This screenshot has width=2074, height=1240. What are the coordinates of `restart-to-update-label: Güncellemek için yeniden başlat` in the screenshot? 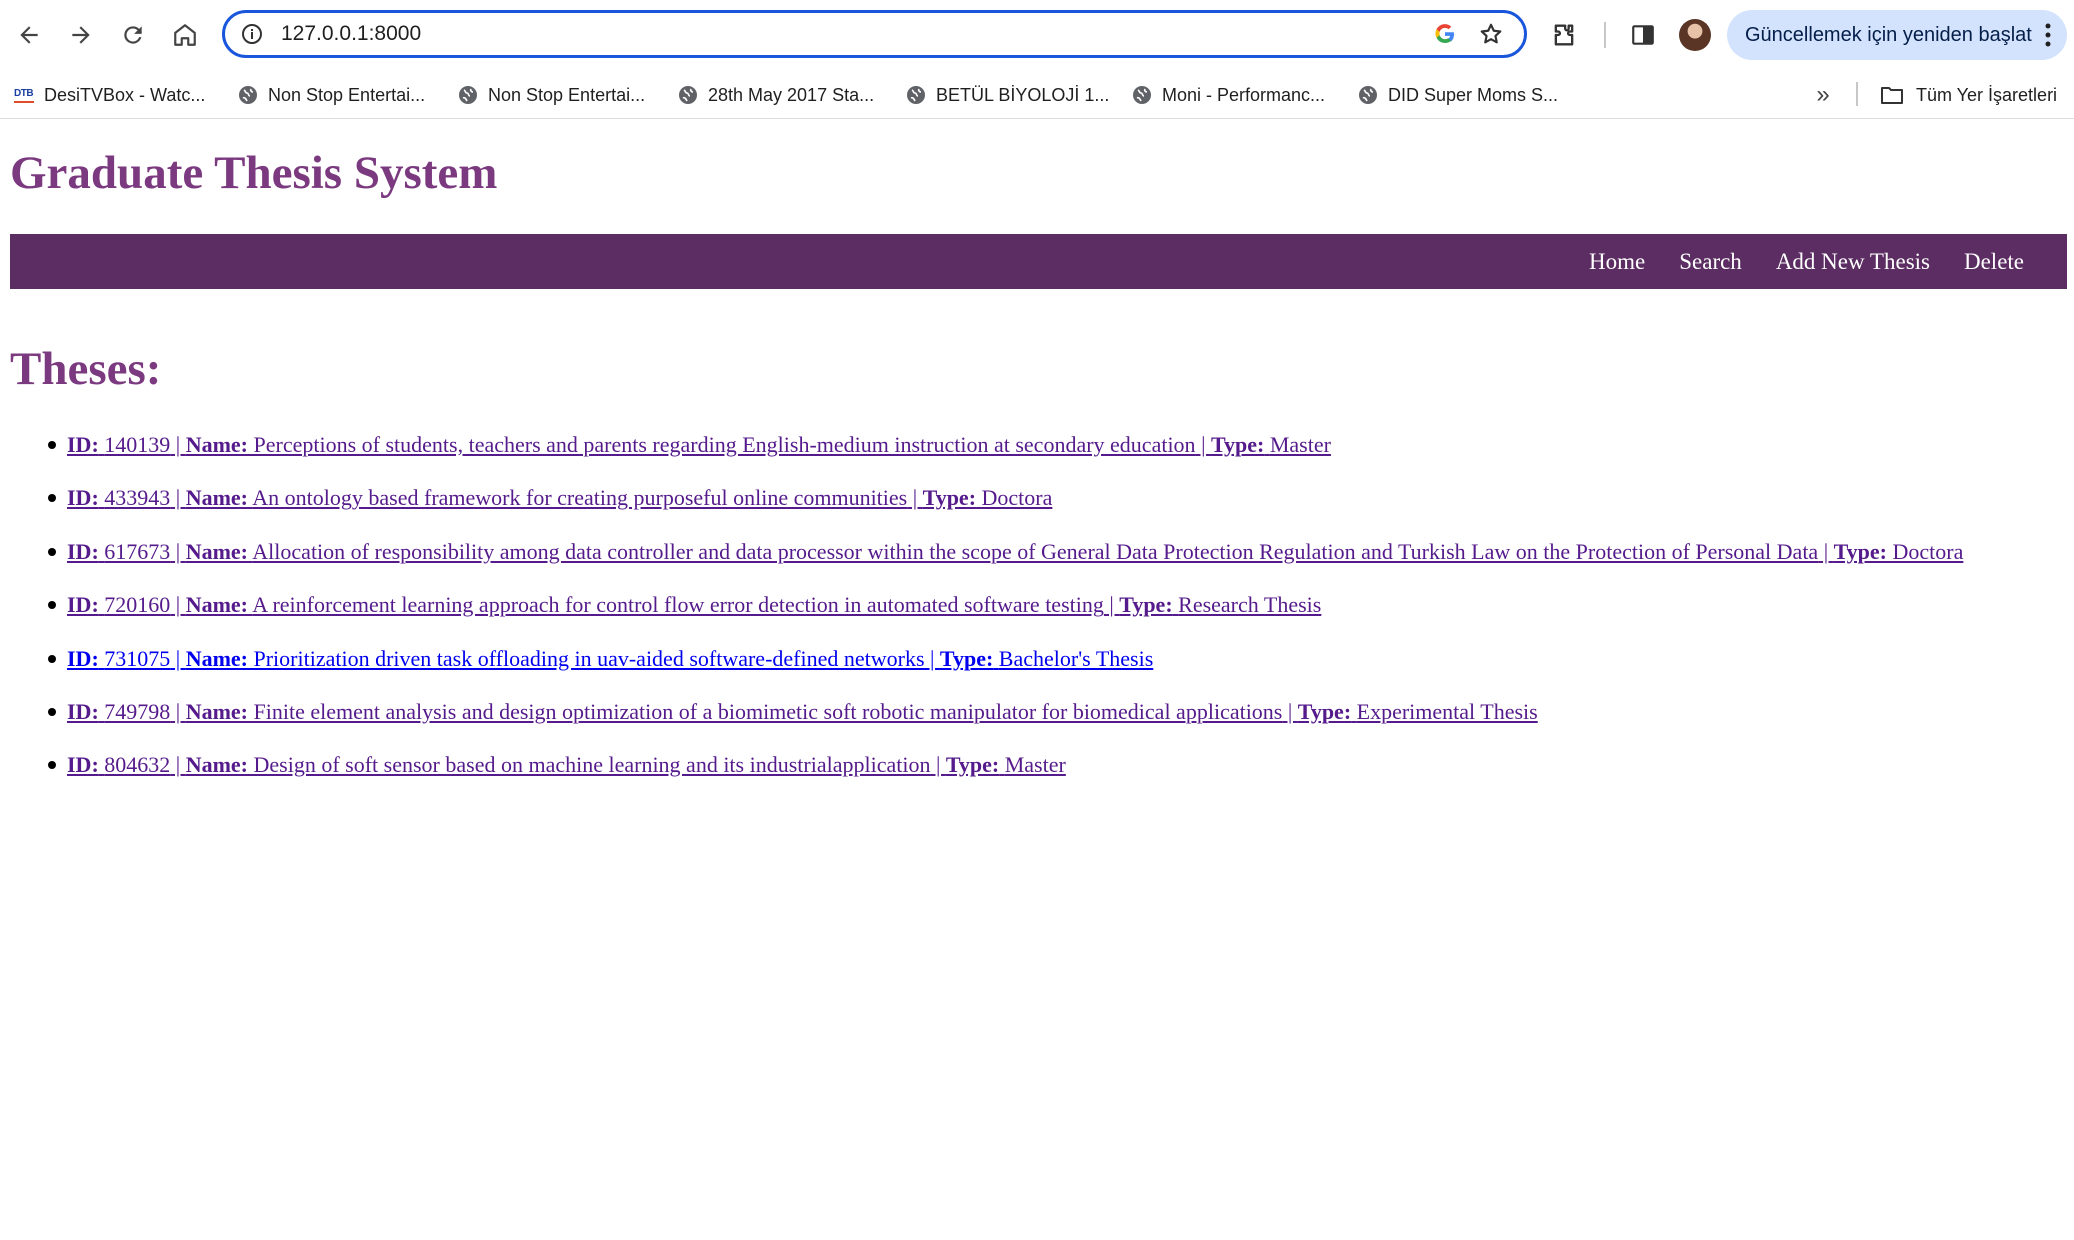 It's located at (1888, 34).